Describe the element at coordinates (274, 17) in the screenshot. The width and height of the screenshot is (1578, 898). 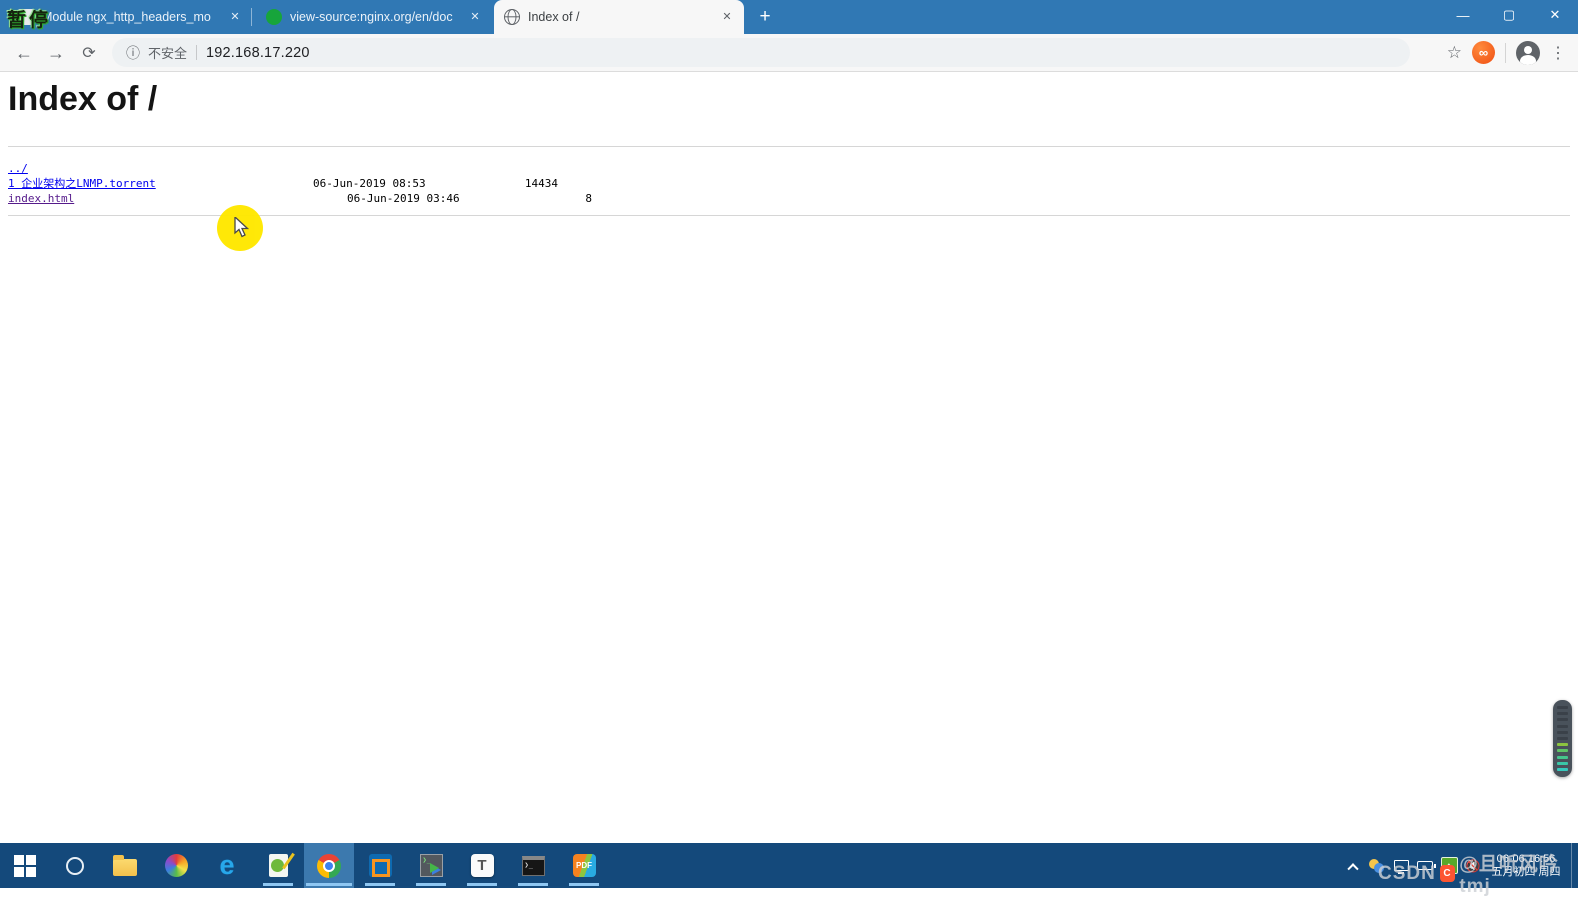
I see `nginx-green-favicon-icon` at that location.